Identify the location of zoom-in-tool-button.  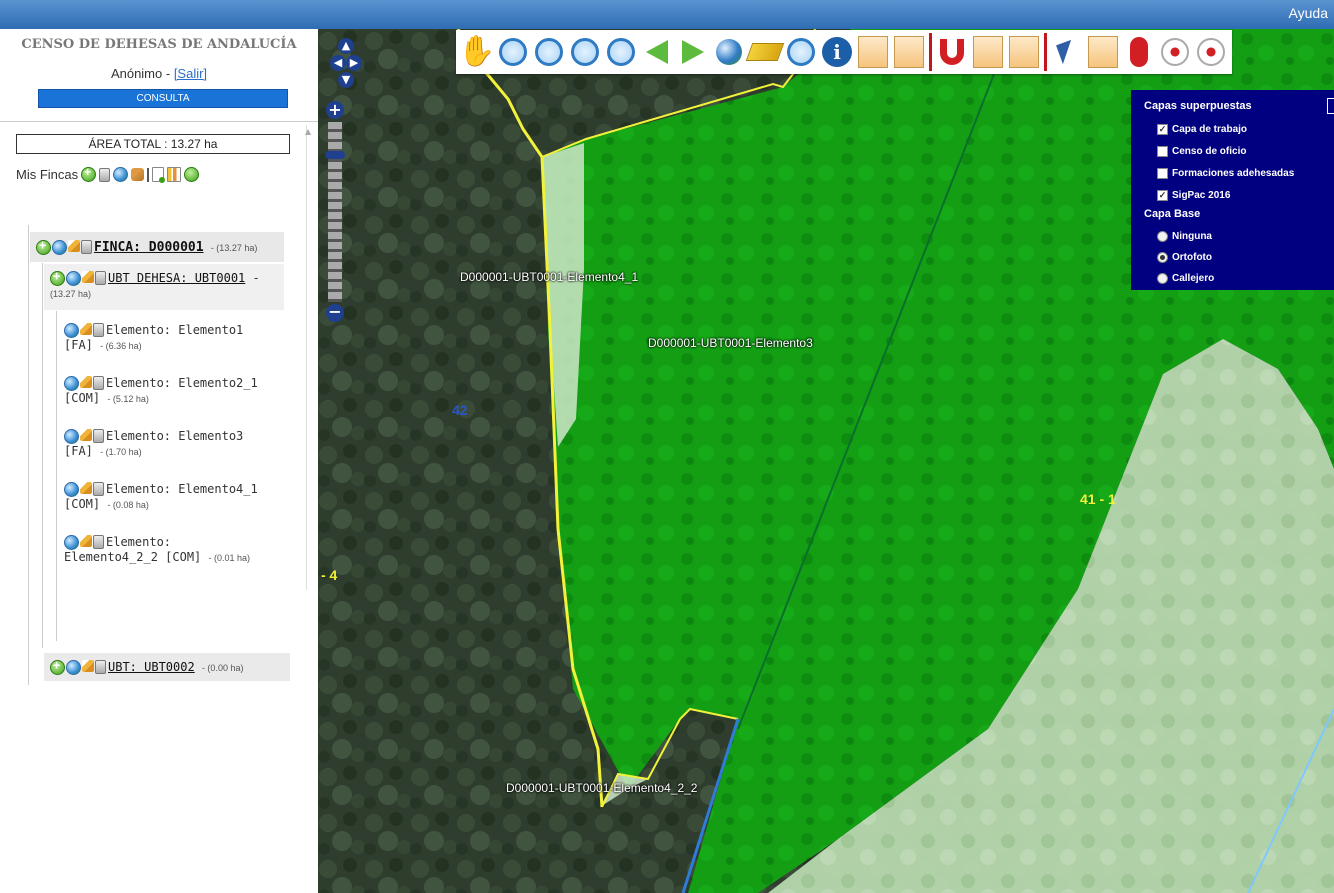
(513, 52).